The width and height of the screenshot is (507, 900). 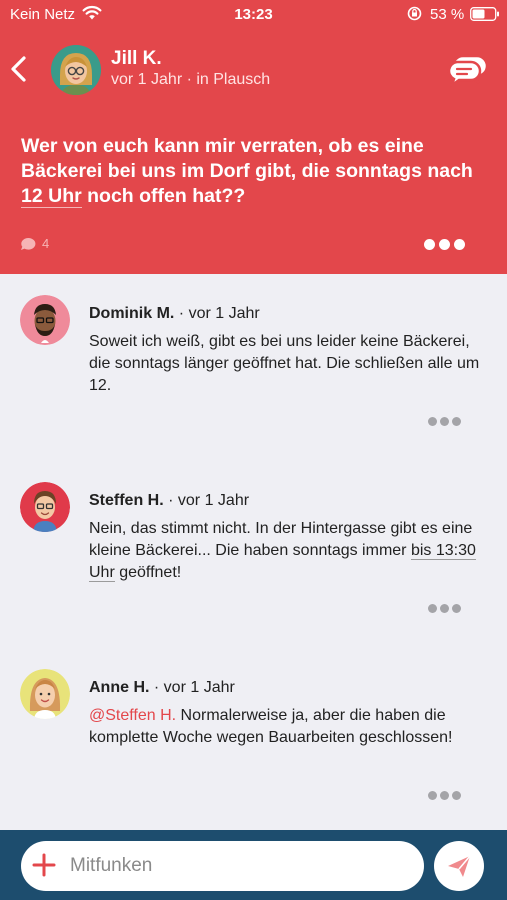 What do you see at coordinates (119, 687) in the screenshot?
I see `comment-author: Anne H.` at bounding box center [119, 687].